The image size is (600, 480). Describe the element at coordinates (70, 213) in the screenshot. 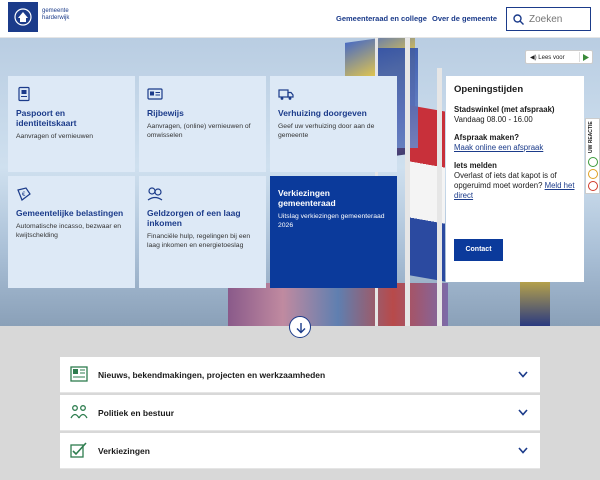

I see `tile-title: Gemeentelijke belastingen` at that location.